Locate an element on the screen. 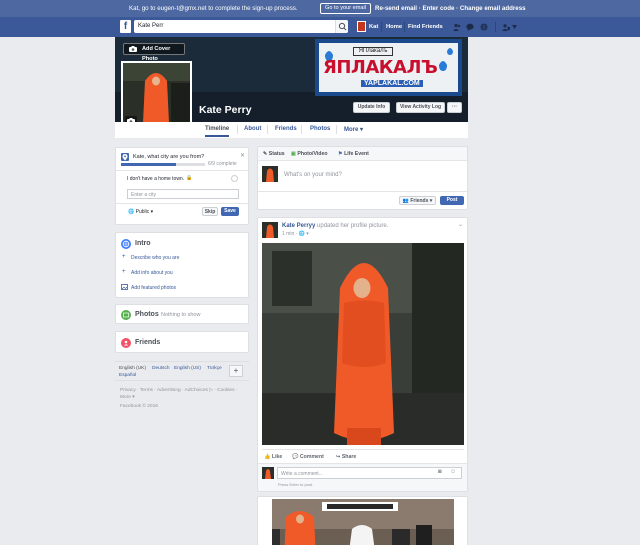 The image size is (640, 545). facebook-logo-icon: f is located at coordinates (125, 26).